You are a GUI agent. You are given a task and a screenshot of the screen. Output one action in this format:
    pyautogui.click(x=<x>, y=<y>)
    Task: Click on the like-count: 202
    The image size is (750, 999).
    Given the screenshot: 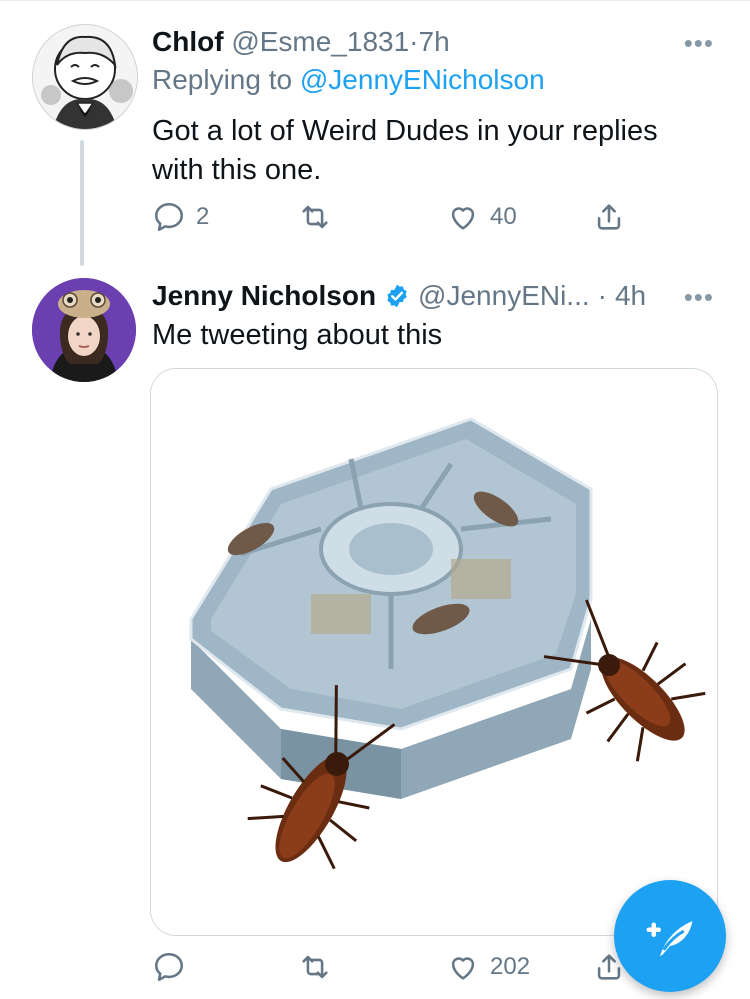 What is the action you would take?
    pyautogui.click(x=510, y=966)
    